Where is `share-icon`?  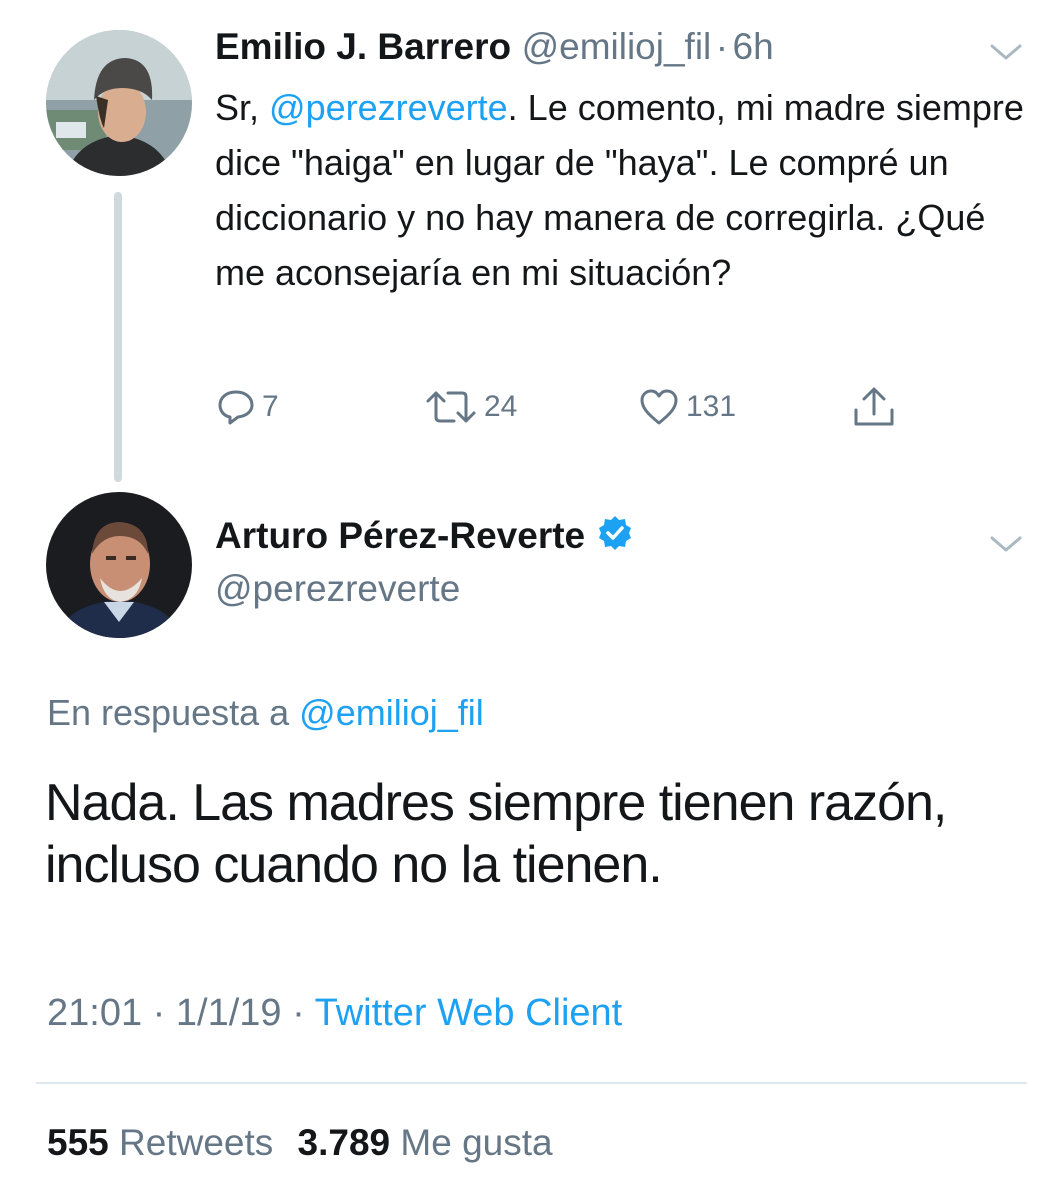 share-icon is located at coordinates (874, 406).